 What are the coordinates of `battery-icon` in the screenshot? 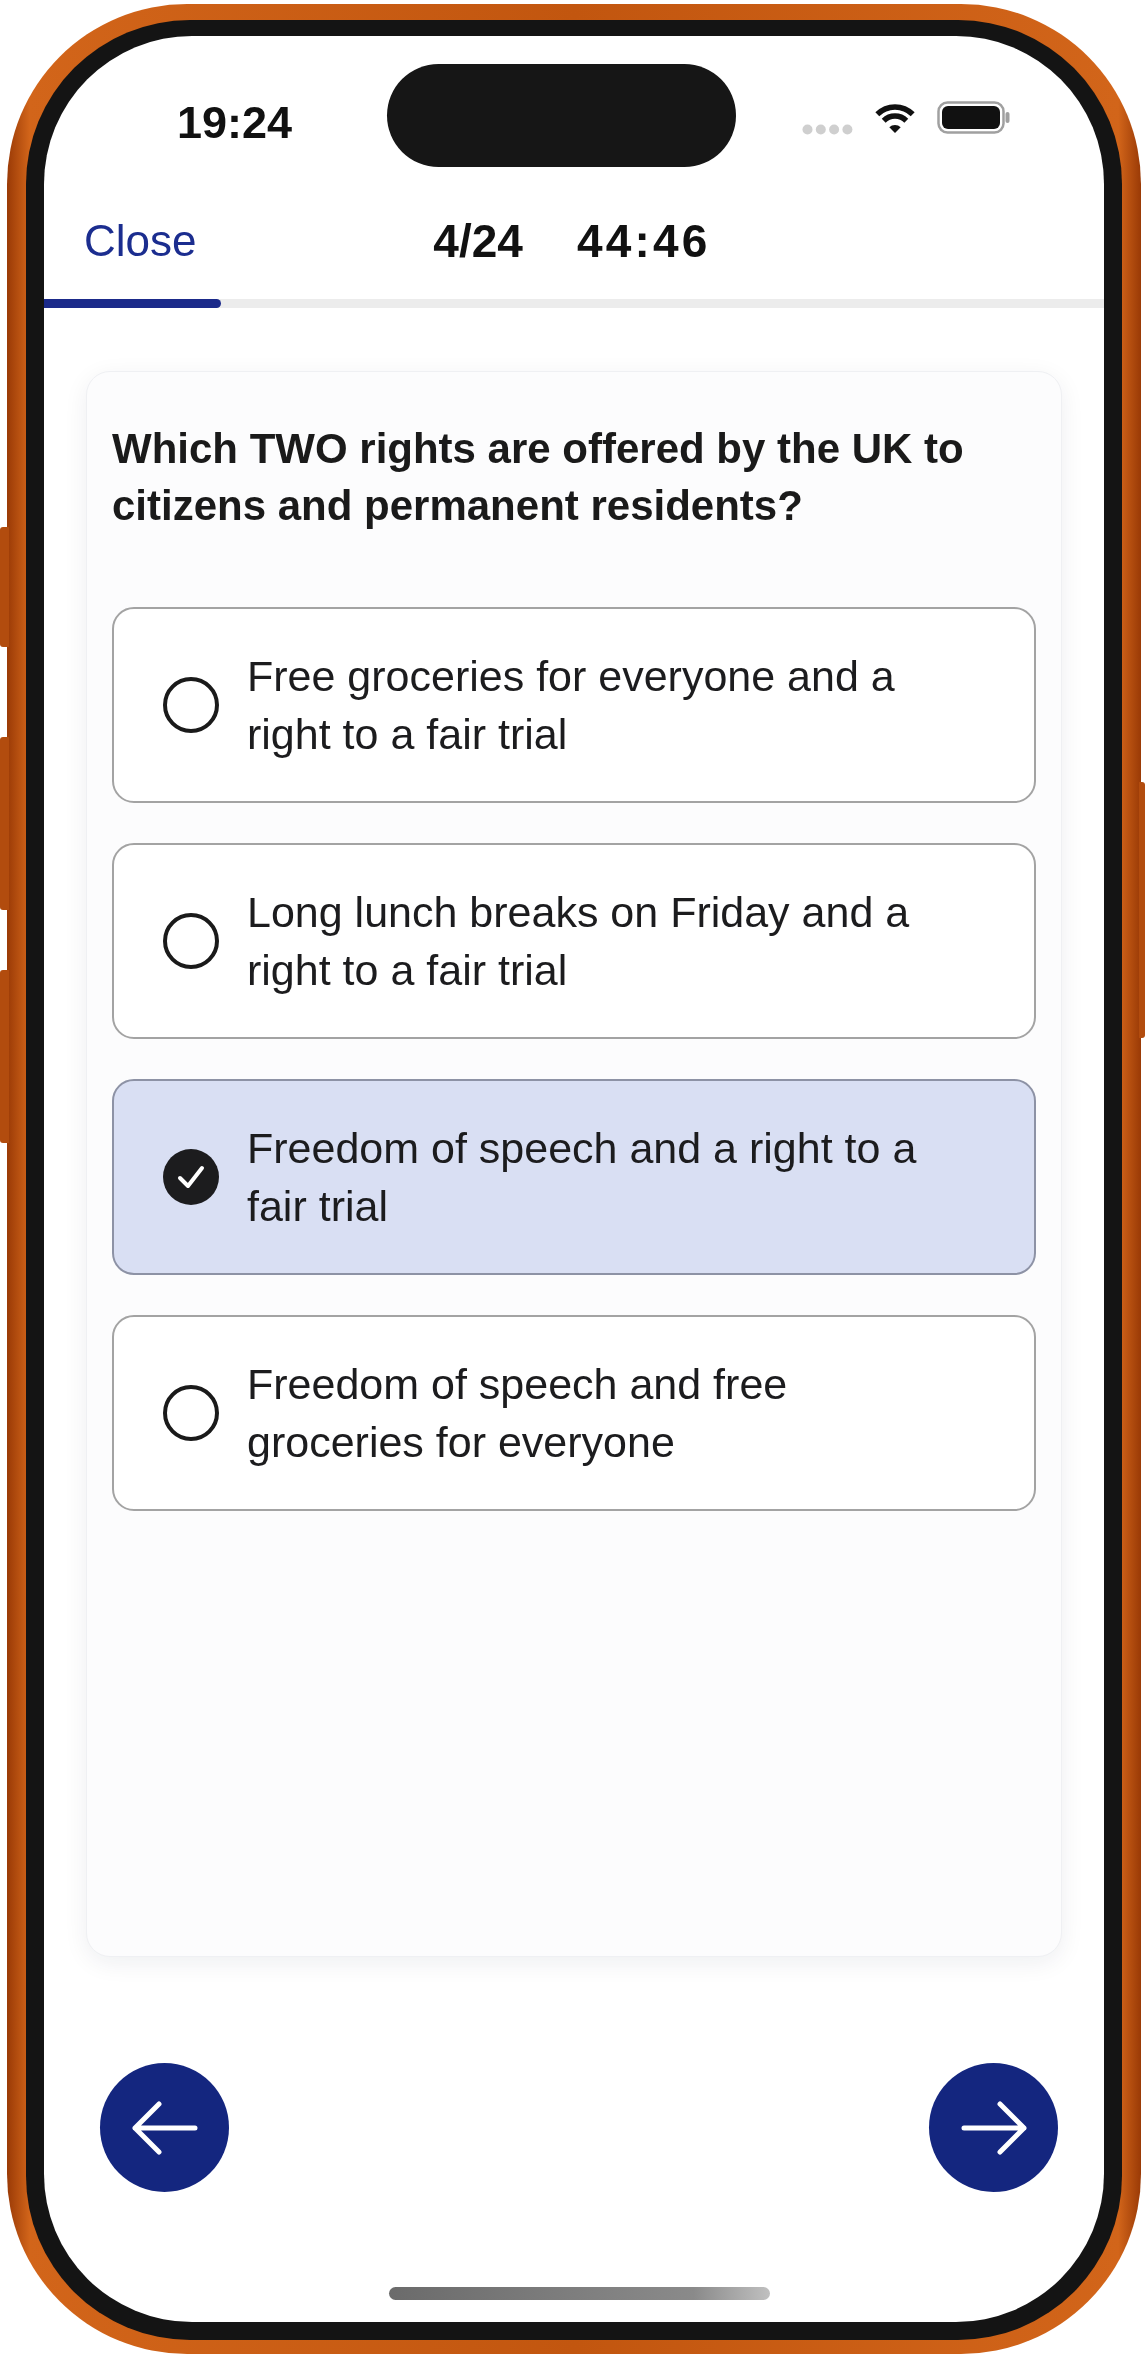 It's located at (973, 117).